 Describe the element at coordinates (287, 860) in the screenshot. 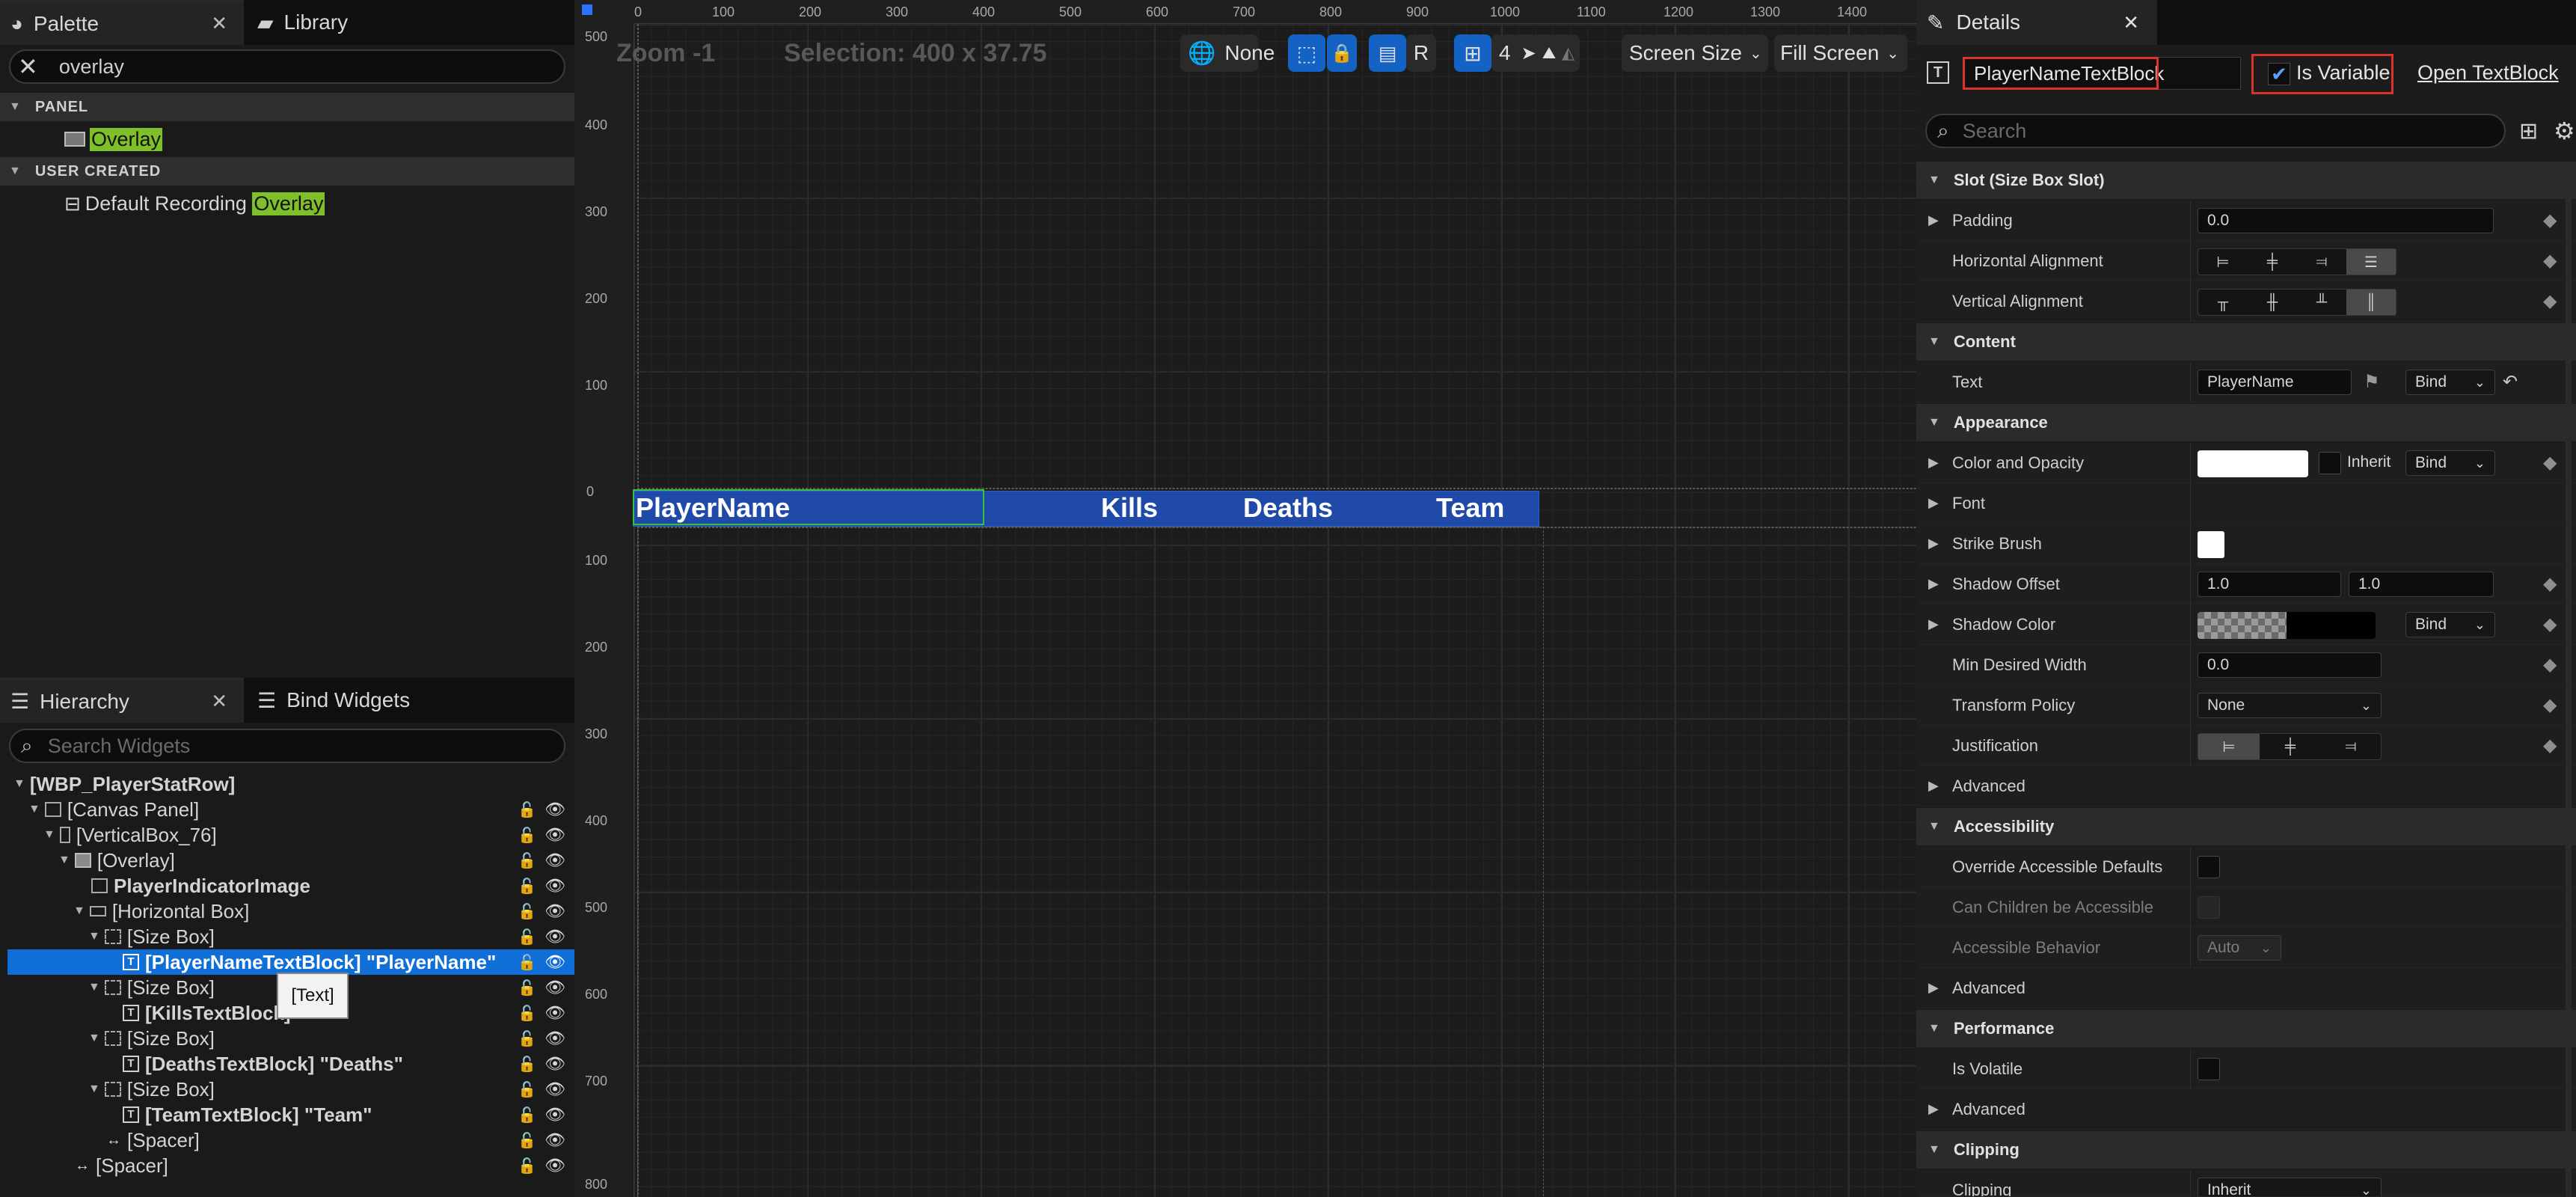

I see `tree-row-overlay: ▼ [Overlay] 🔓 👁` at that location.